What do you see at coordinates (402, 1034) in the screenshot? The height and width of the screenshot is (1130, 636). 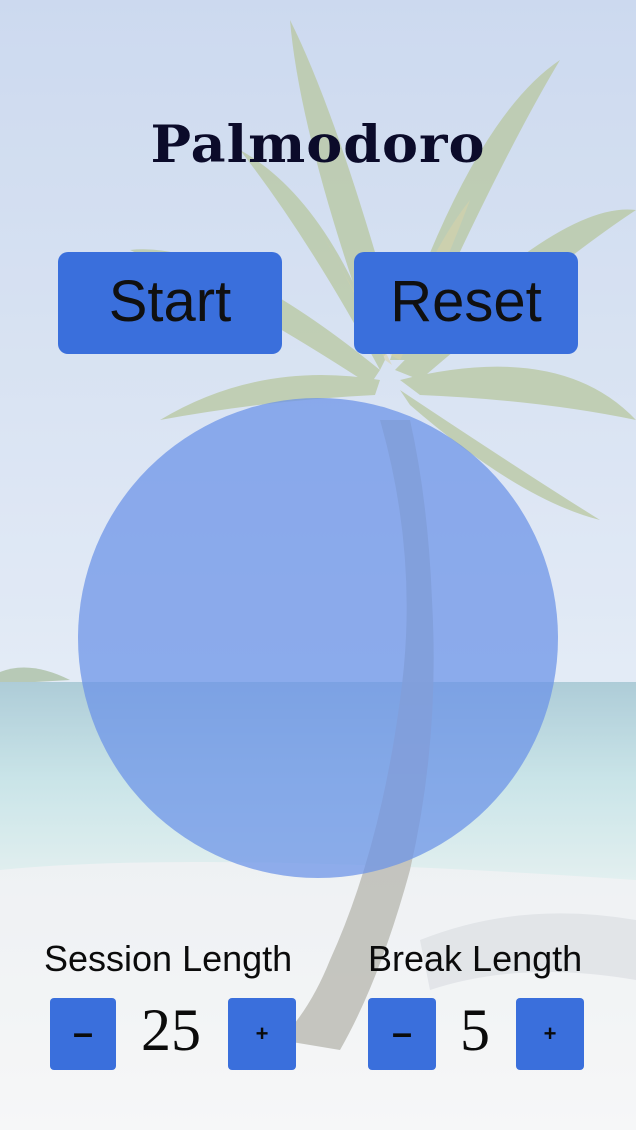 I see `break-decrement-button: –` at bounding box center [402, 1034].